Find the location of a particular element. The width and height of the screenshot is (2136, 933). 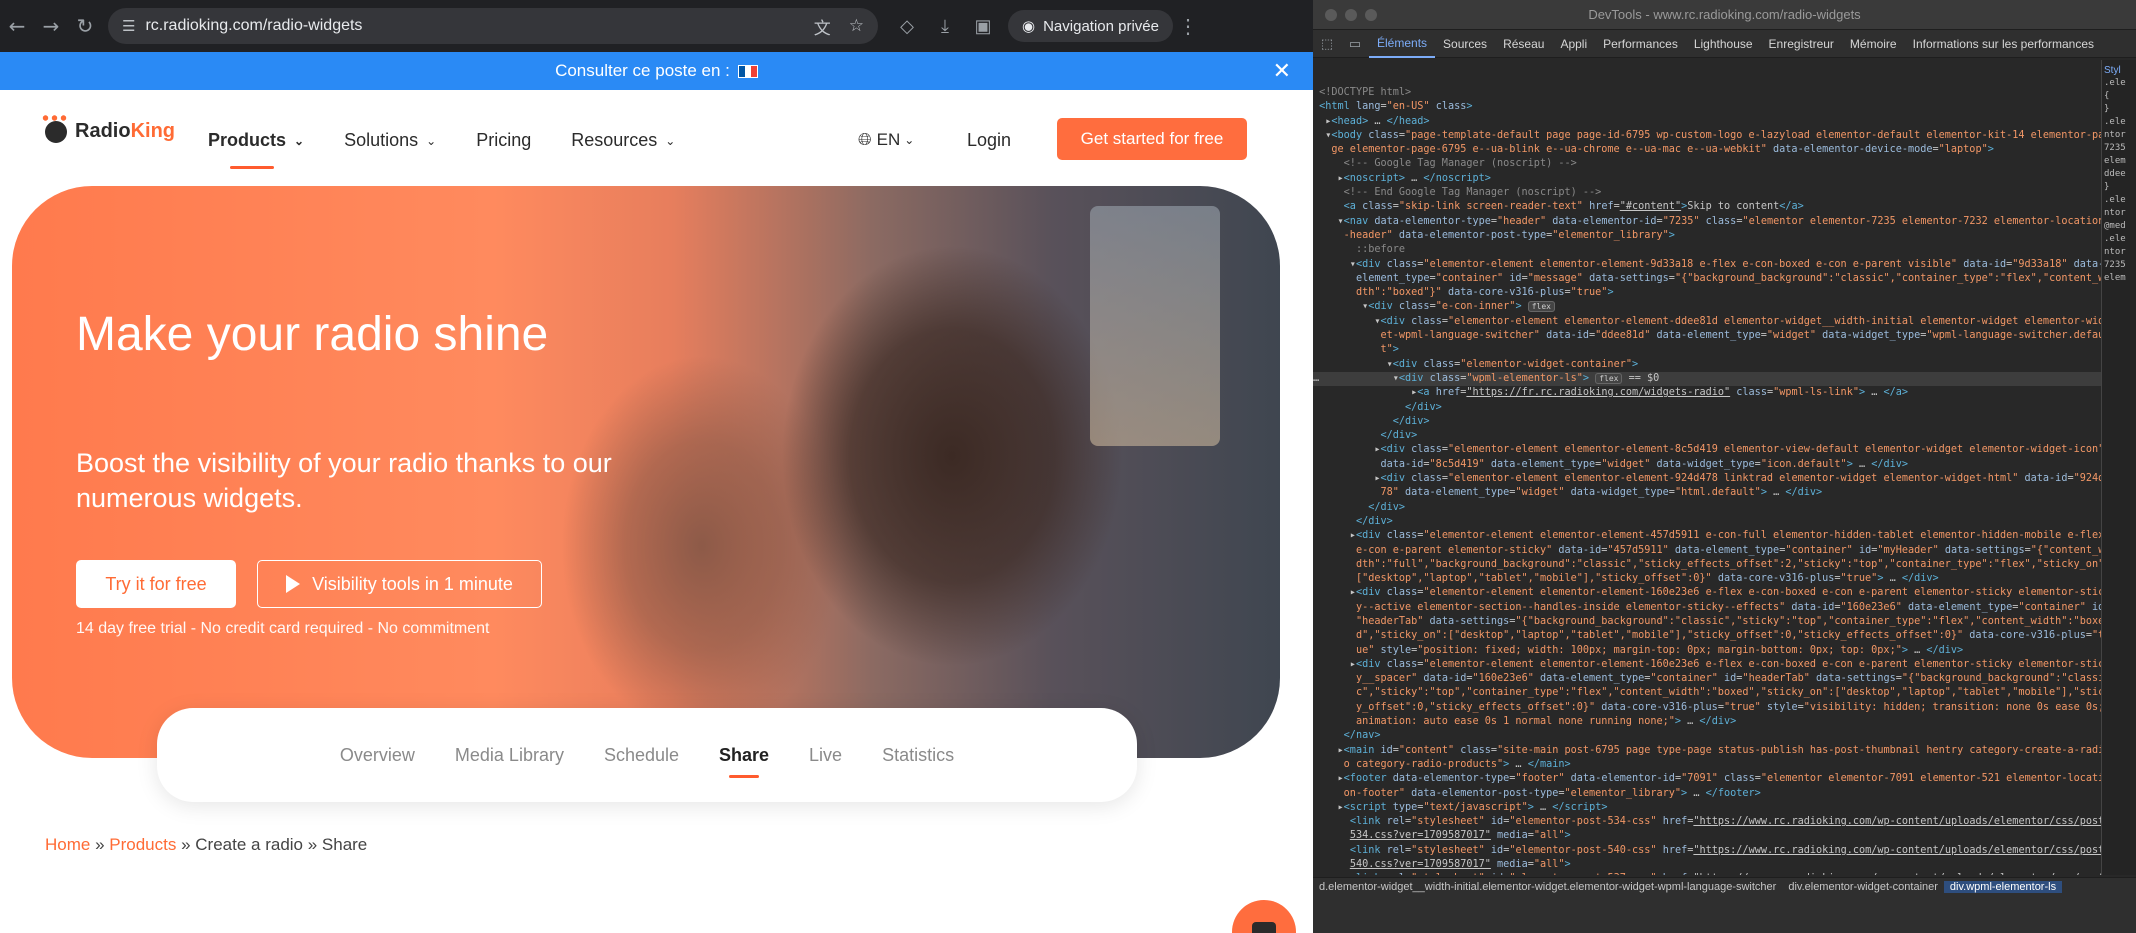

menu-item-products: Products ⌄ is located at coordinates (256, 149).